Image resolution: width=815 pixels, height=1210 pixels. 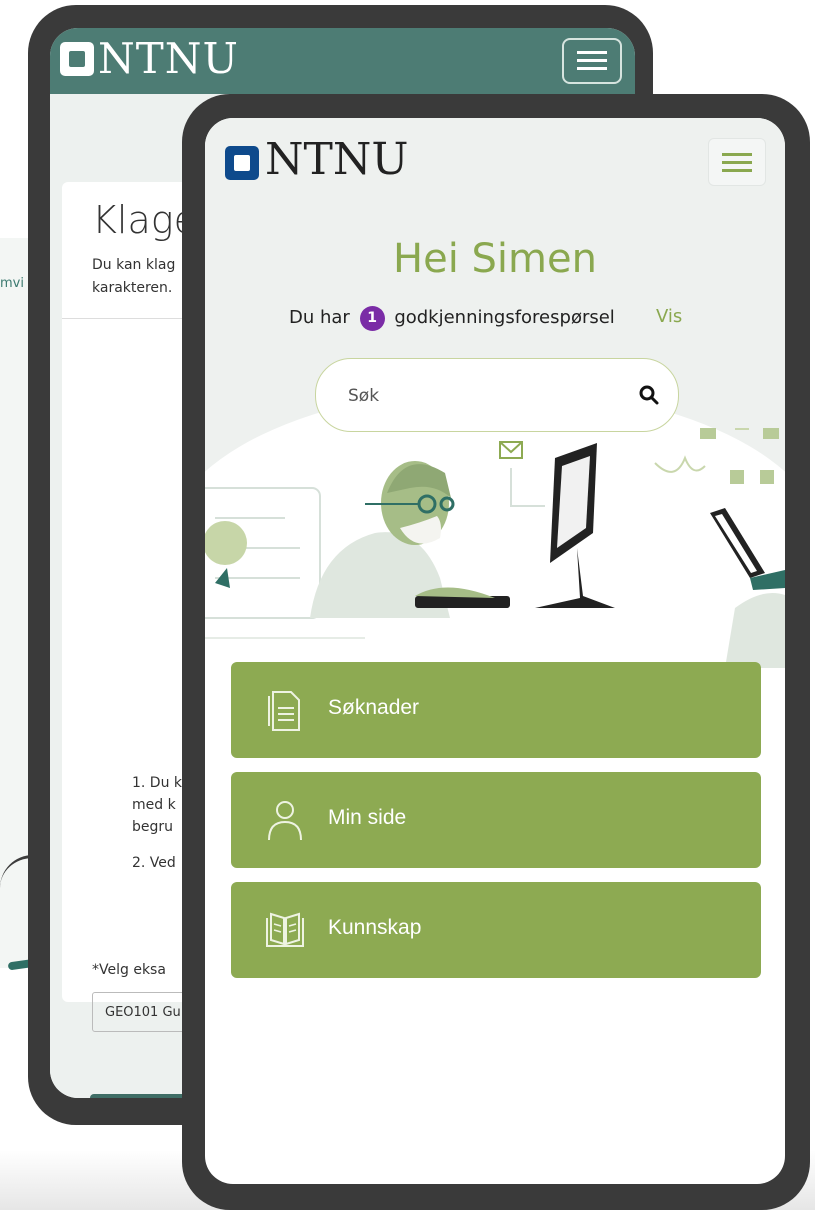 What do you see at coordinates (504, 317) in the screenshot?
I see `approval-suffix: godkjenningsforespørsel` at bounding box center [504, 317].